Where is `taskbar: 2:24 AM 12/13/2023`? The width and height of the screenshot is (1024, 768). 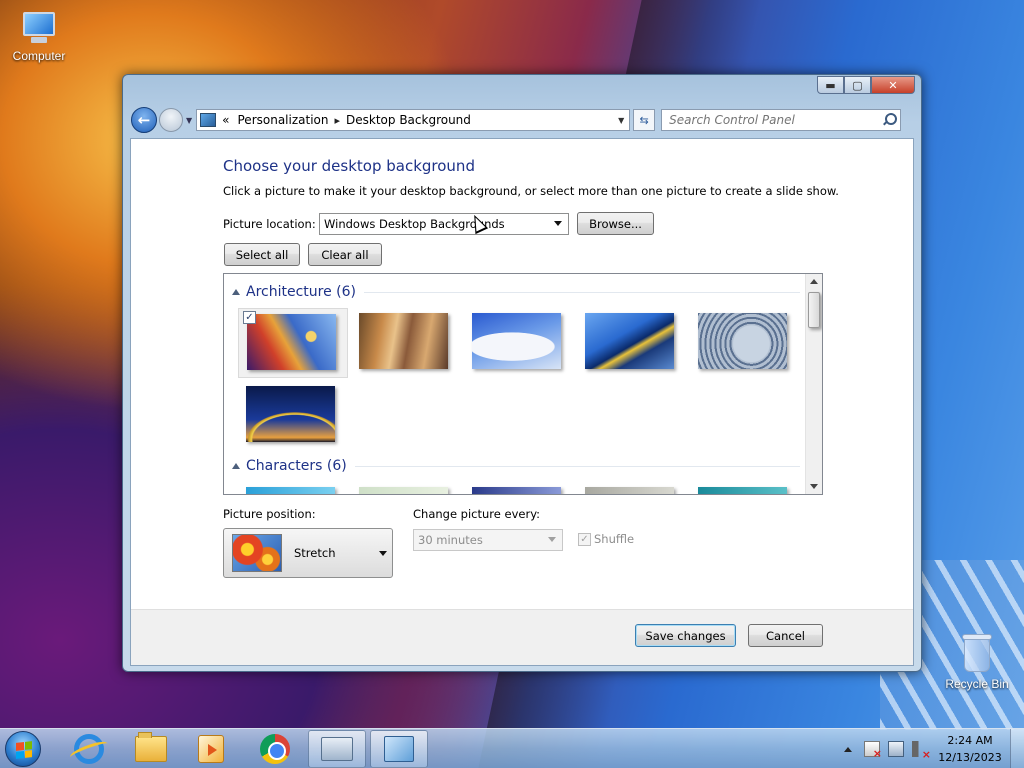 taskbar: 2:24 AM 12/13/2023 is located at coordinates (512, 748).